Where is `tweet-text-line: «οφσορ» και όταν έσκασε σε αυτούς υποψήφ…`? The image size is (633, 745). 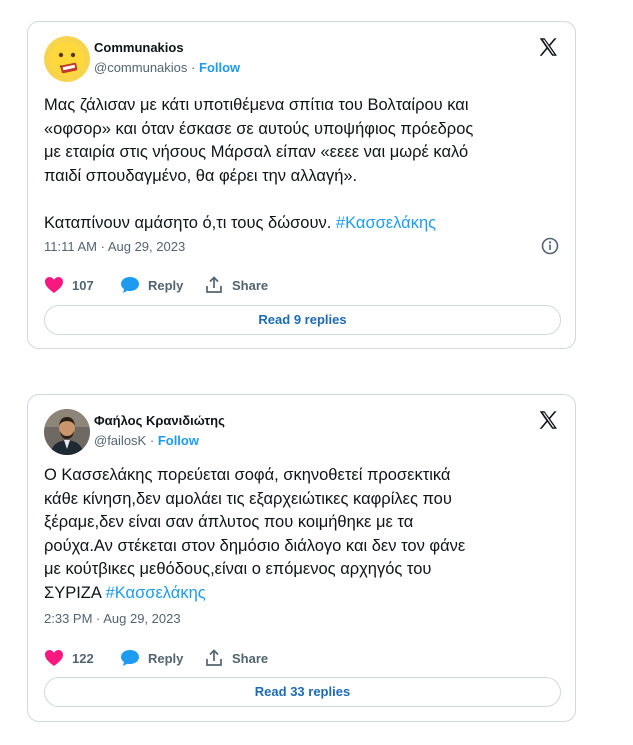 tweet-text-line: «οφσορ» και όταν έσκασε σε αυτούς υποψήφ… is located at coordinates (259, 128).